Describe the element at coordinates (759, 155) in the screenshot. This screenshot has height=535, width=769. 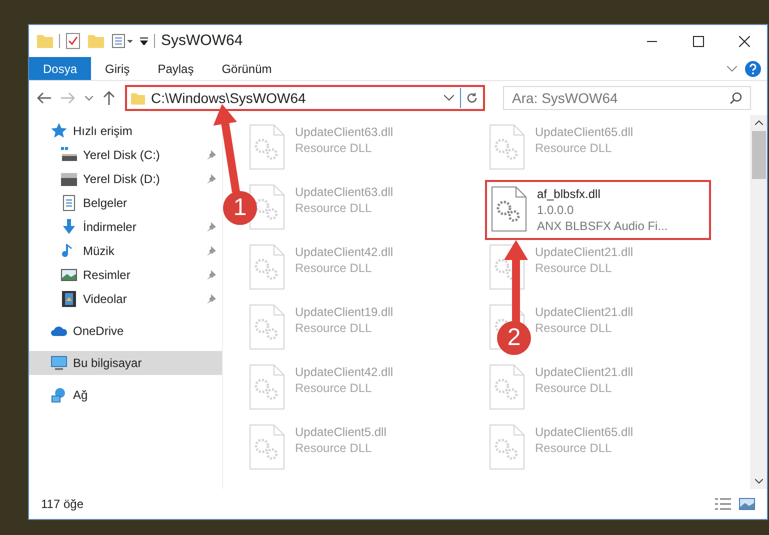
I see `scrollbar-thumb` at that location.